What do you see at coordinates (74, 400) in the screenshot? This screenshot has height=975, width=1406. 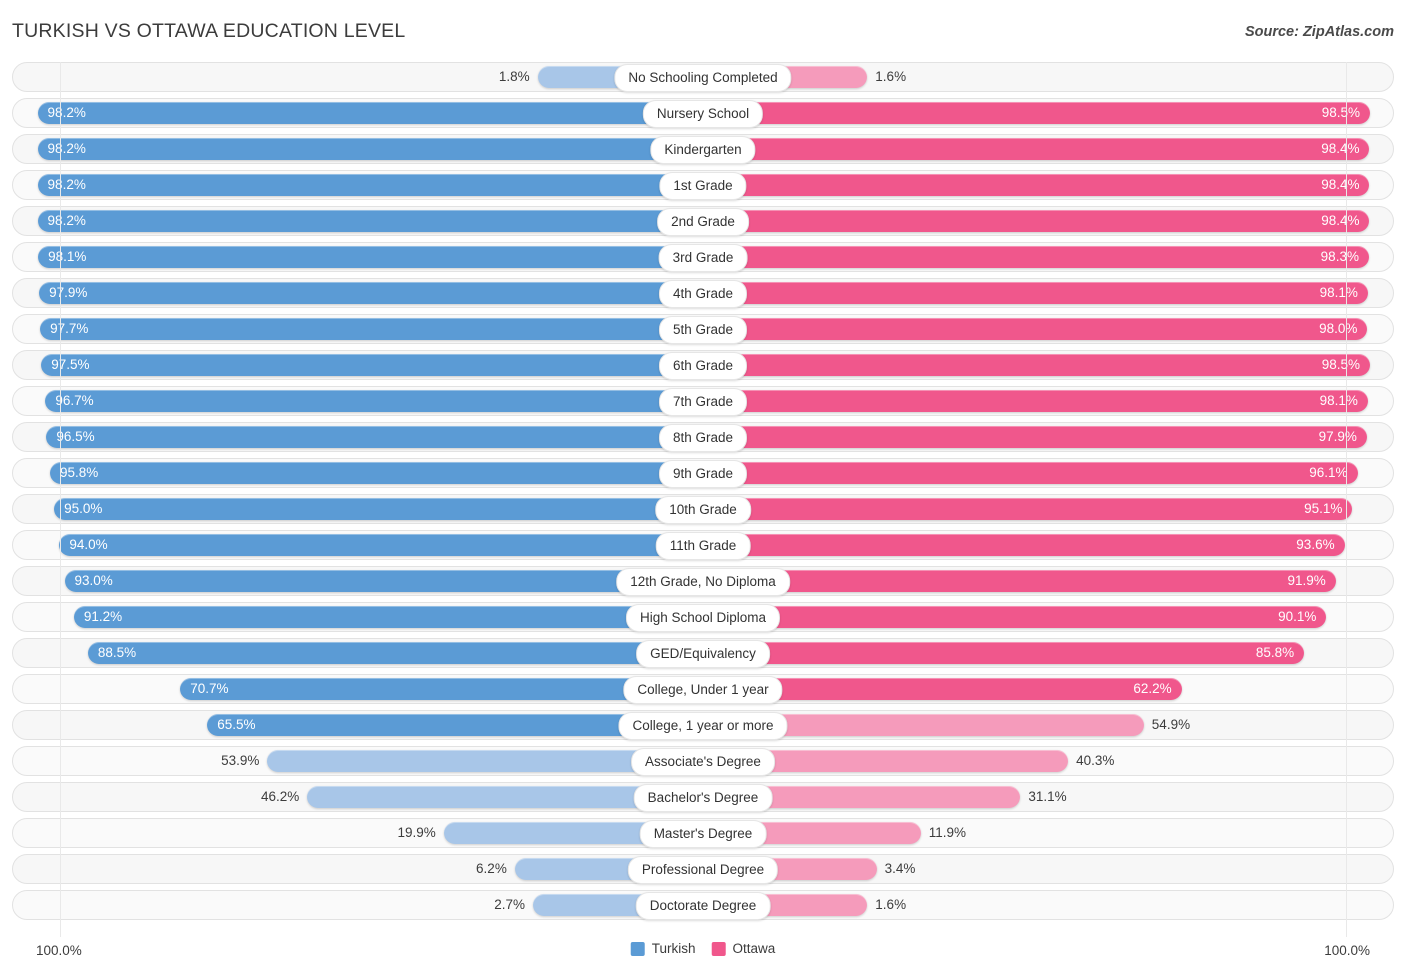 I see `value-label-turkish: 96.7%` at bounding box center [74, 400].